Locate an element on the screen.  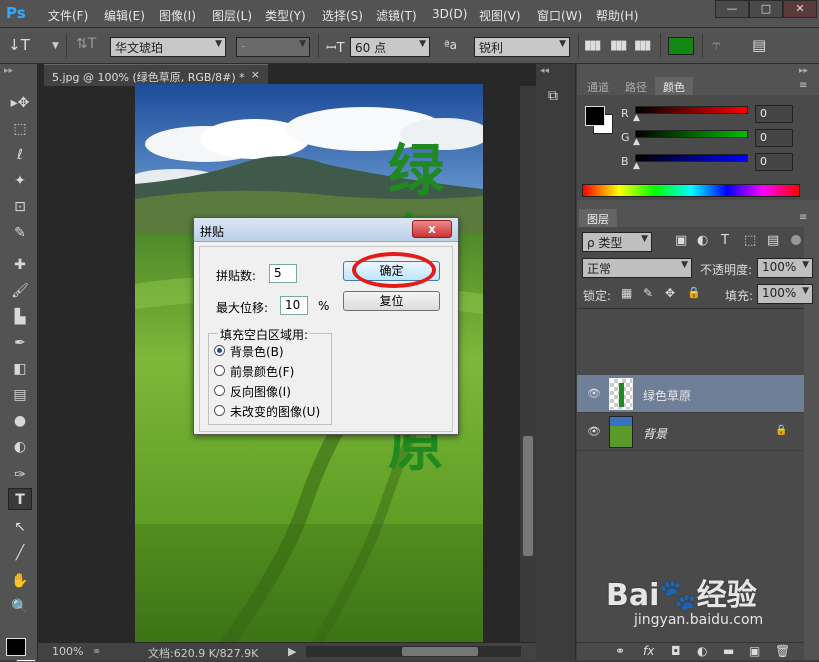
font-size-dropdown: 60 点 ▼ is located at coordinates (390, 47).